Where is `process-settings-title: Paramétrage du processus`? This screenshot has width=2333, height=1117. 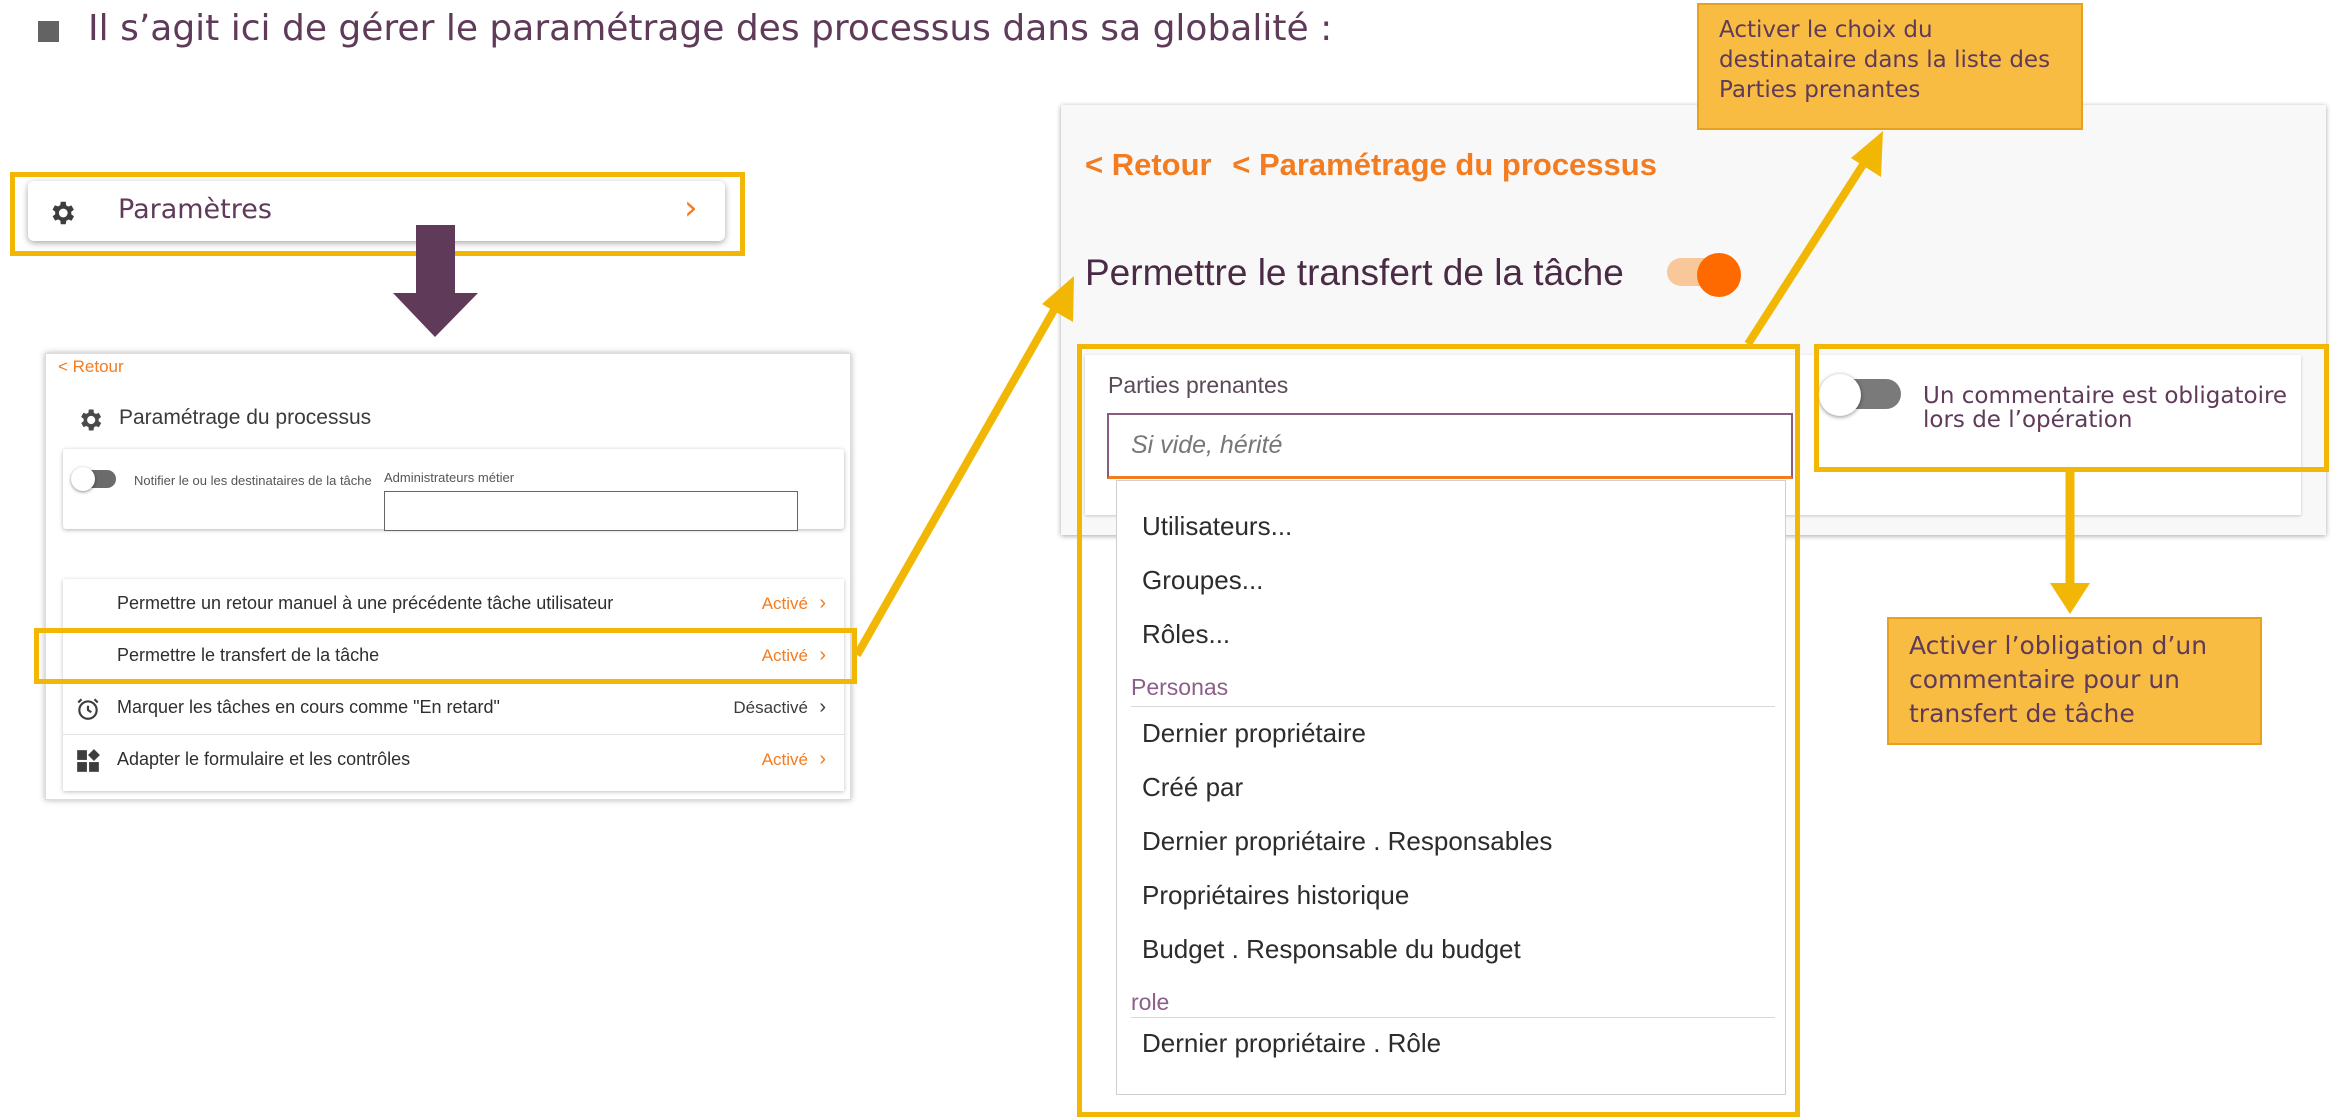 process-settings-title: Paramétrage du processus is located at coordinates (245, 417).